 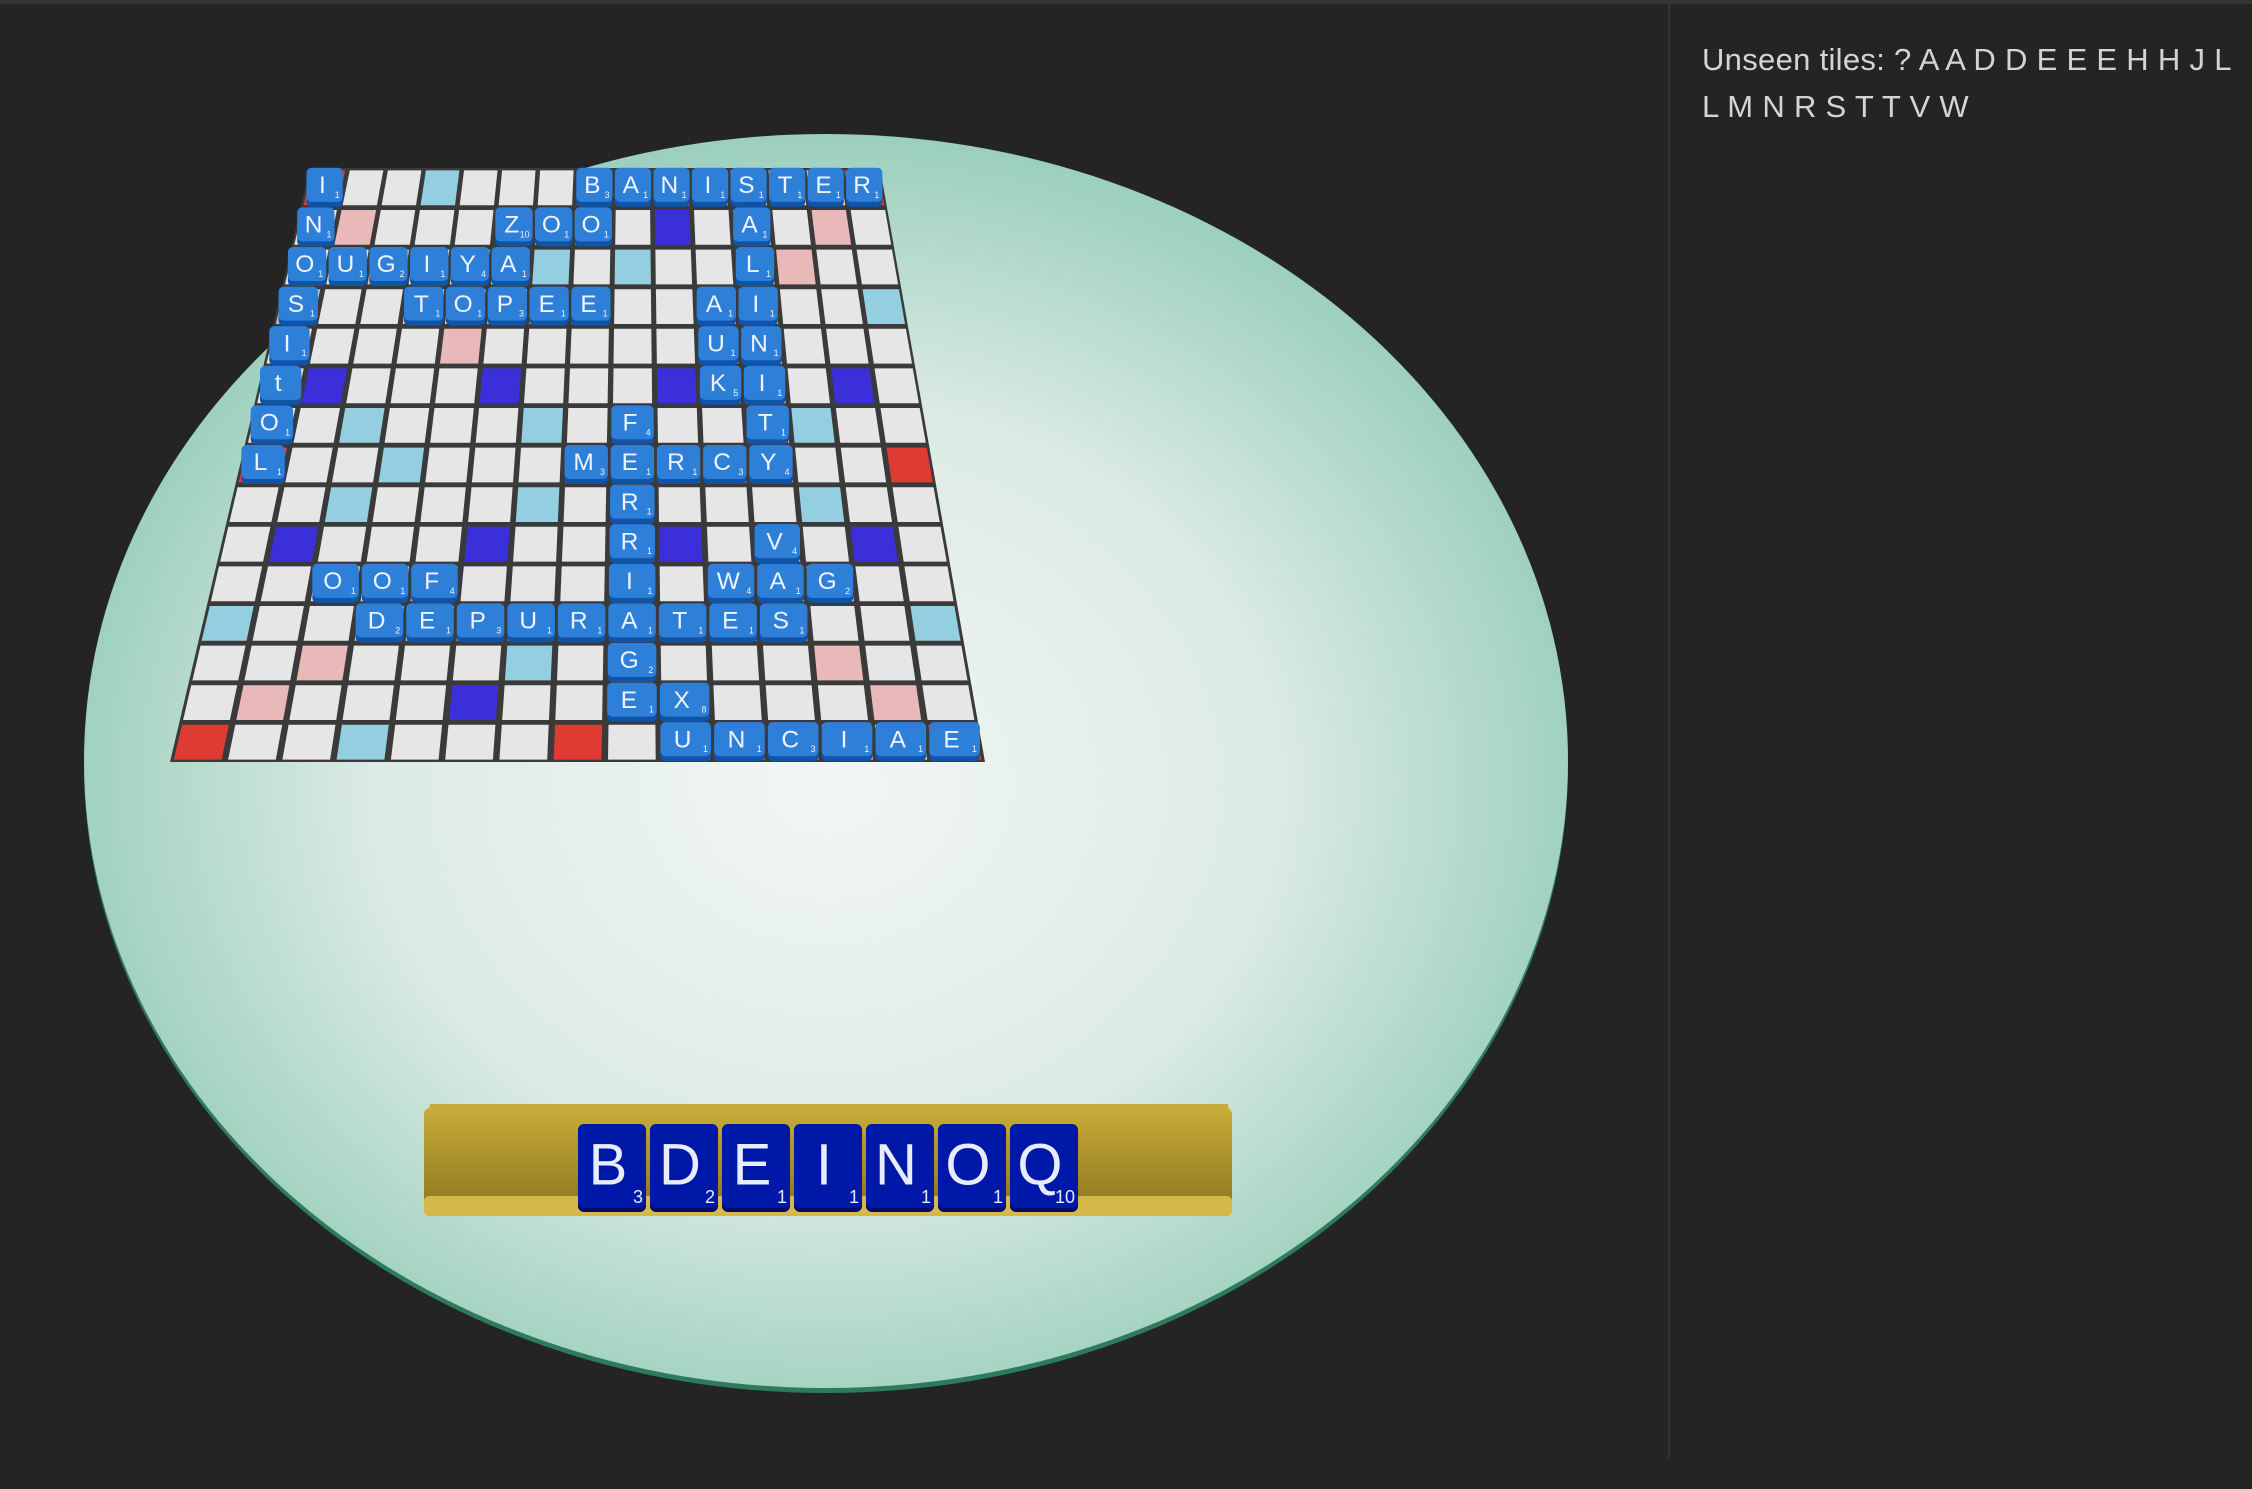 What do you see at coordinates (900, 1168) in the screenshot?
I see `rack-tile: N1` at bounding box center [900, 1168].